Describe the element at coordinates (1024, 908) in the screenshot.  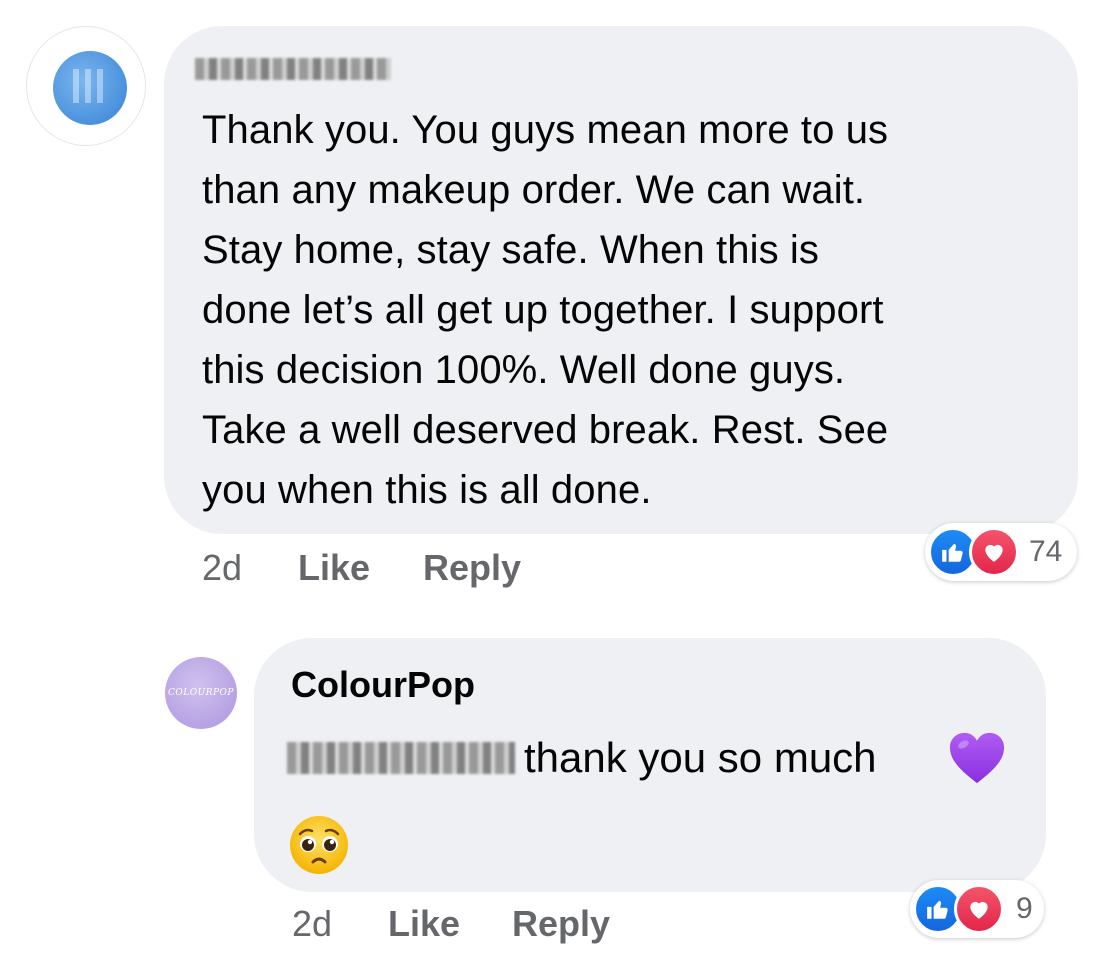
I see `reaction-count: 9` at that location.